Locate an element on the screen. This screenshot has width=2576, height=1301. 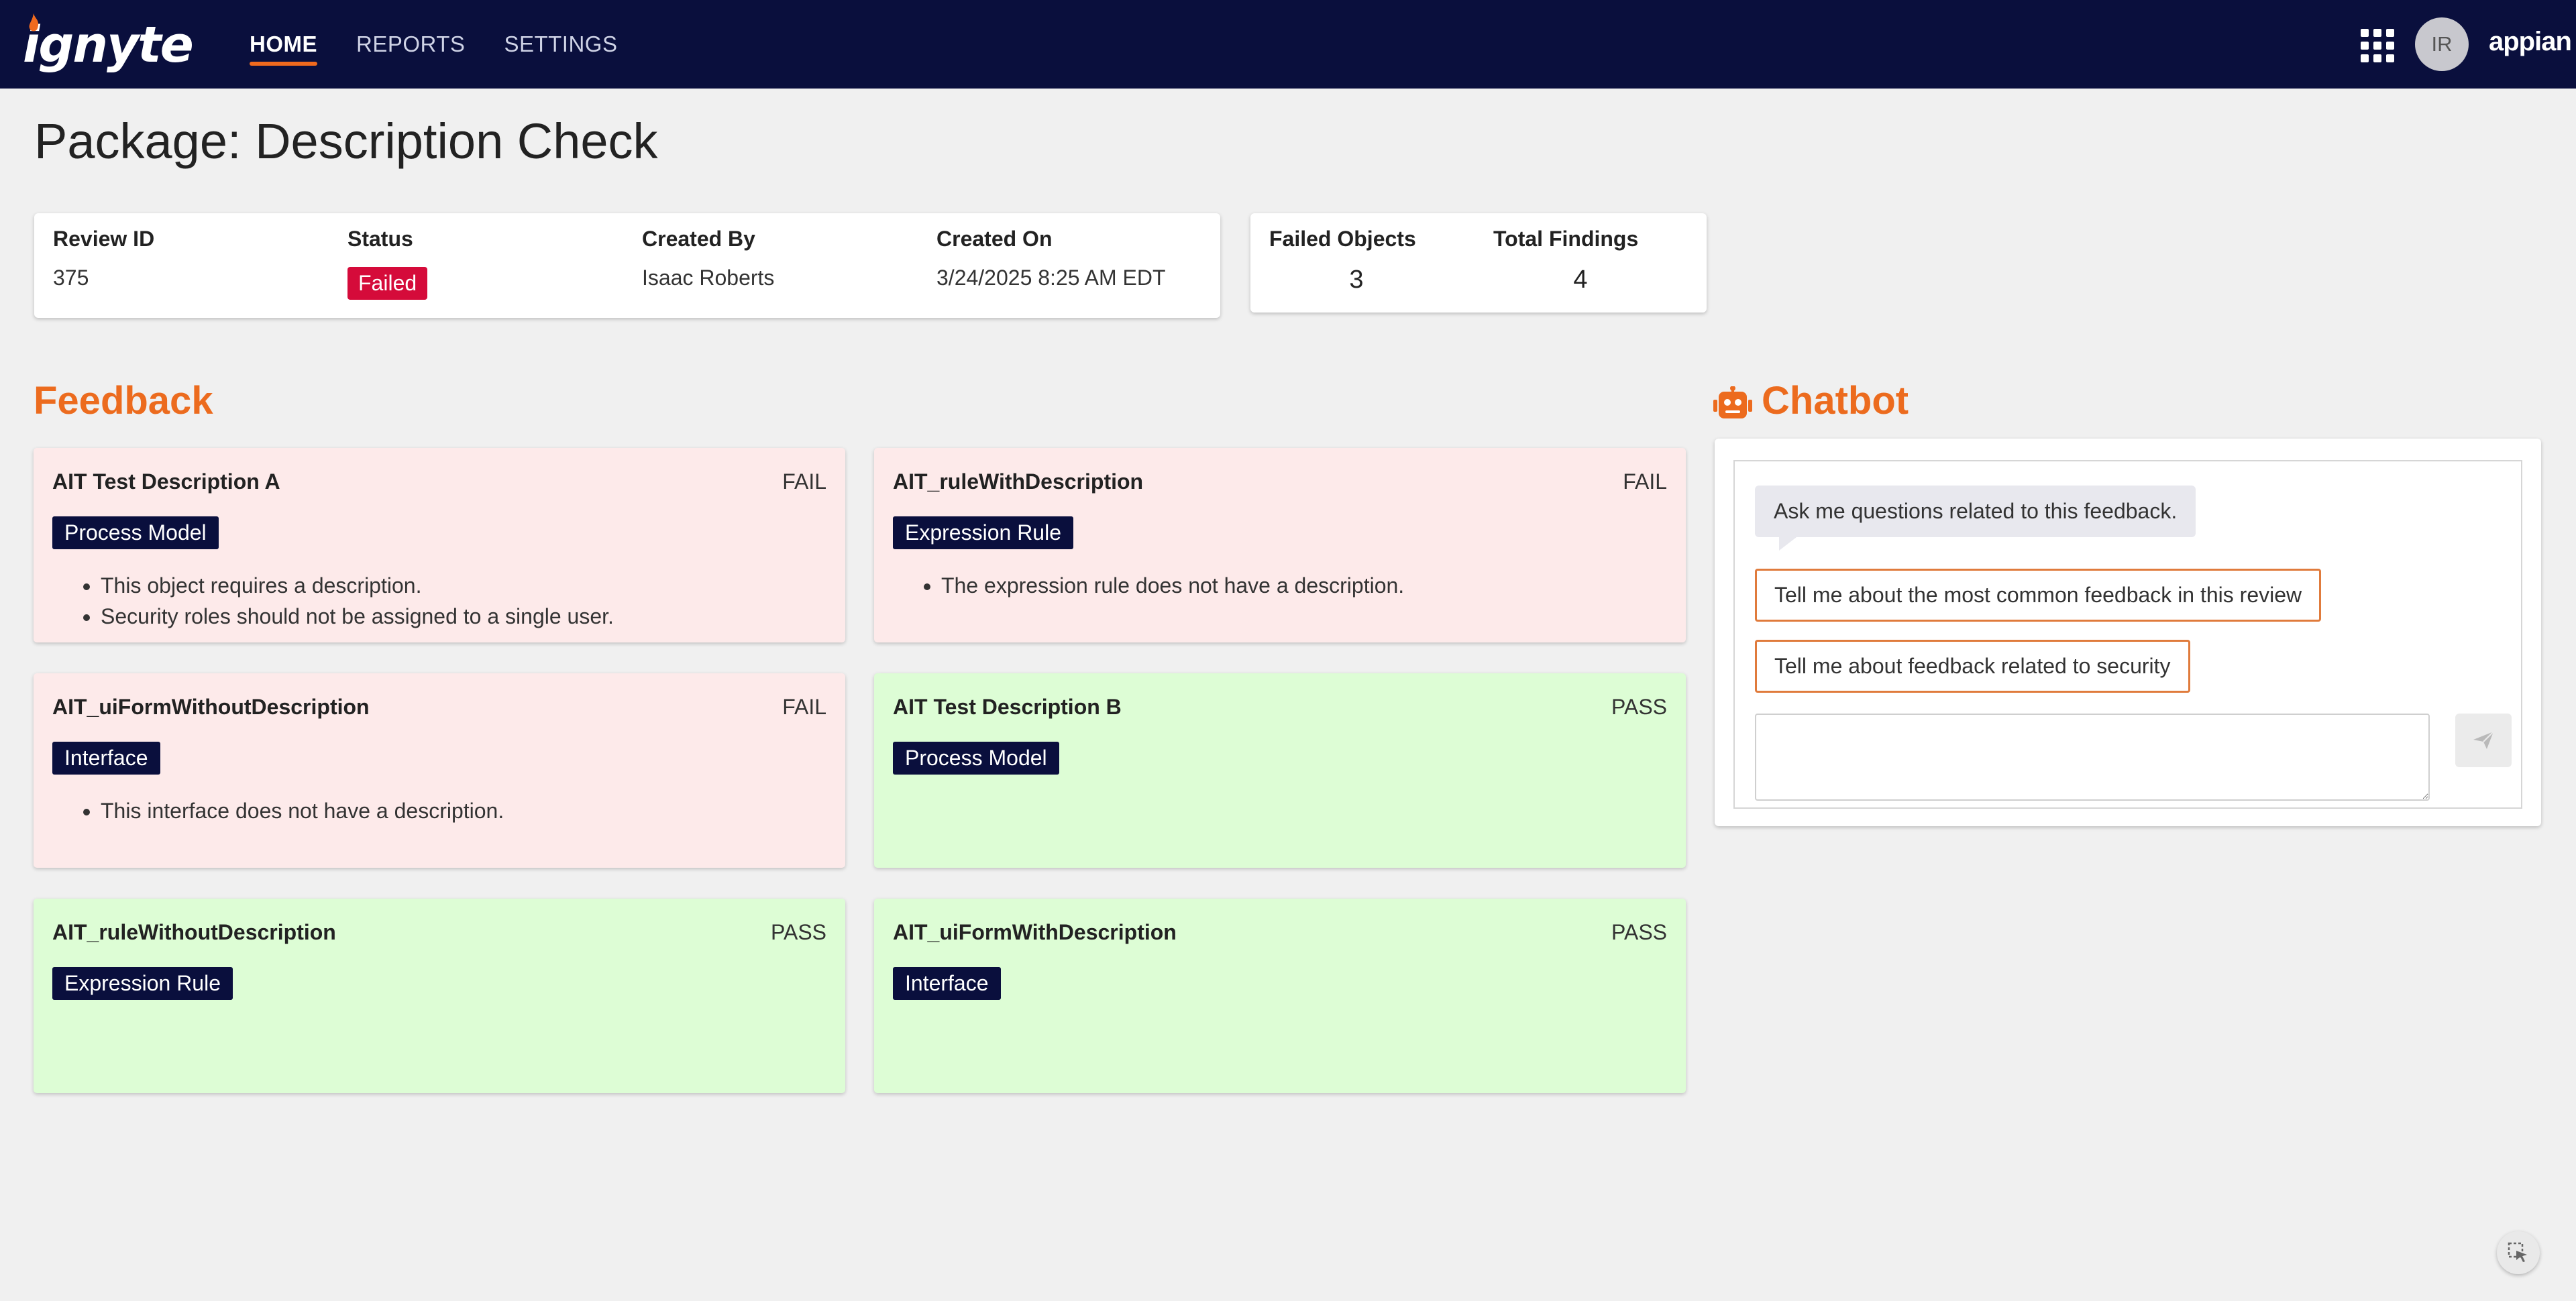
send-button is located at coordinates (2483, 740).